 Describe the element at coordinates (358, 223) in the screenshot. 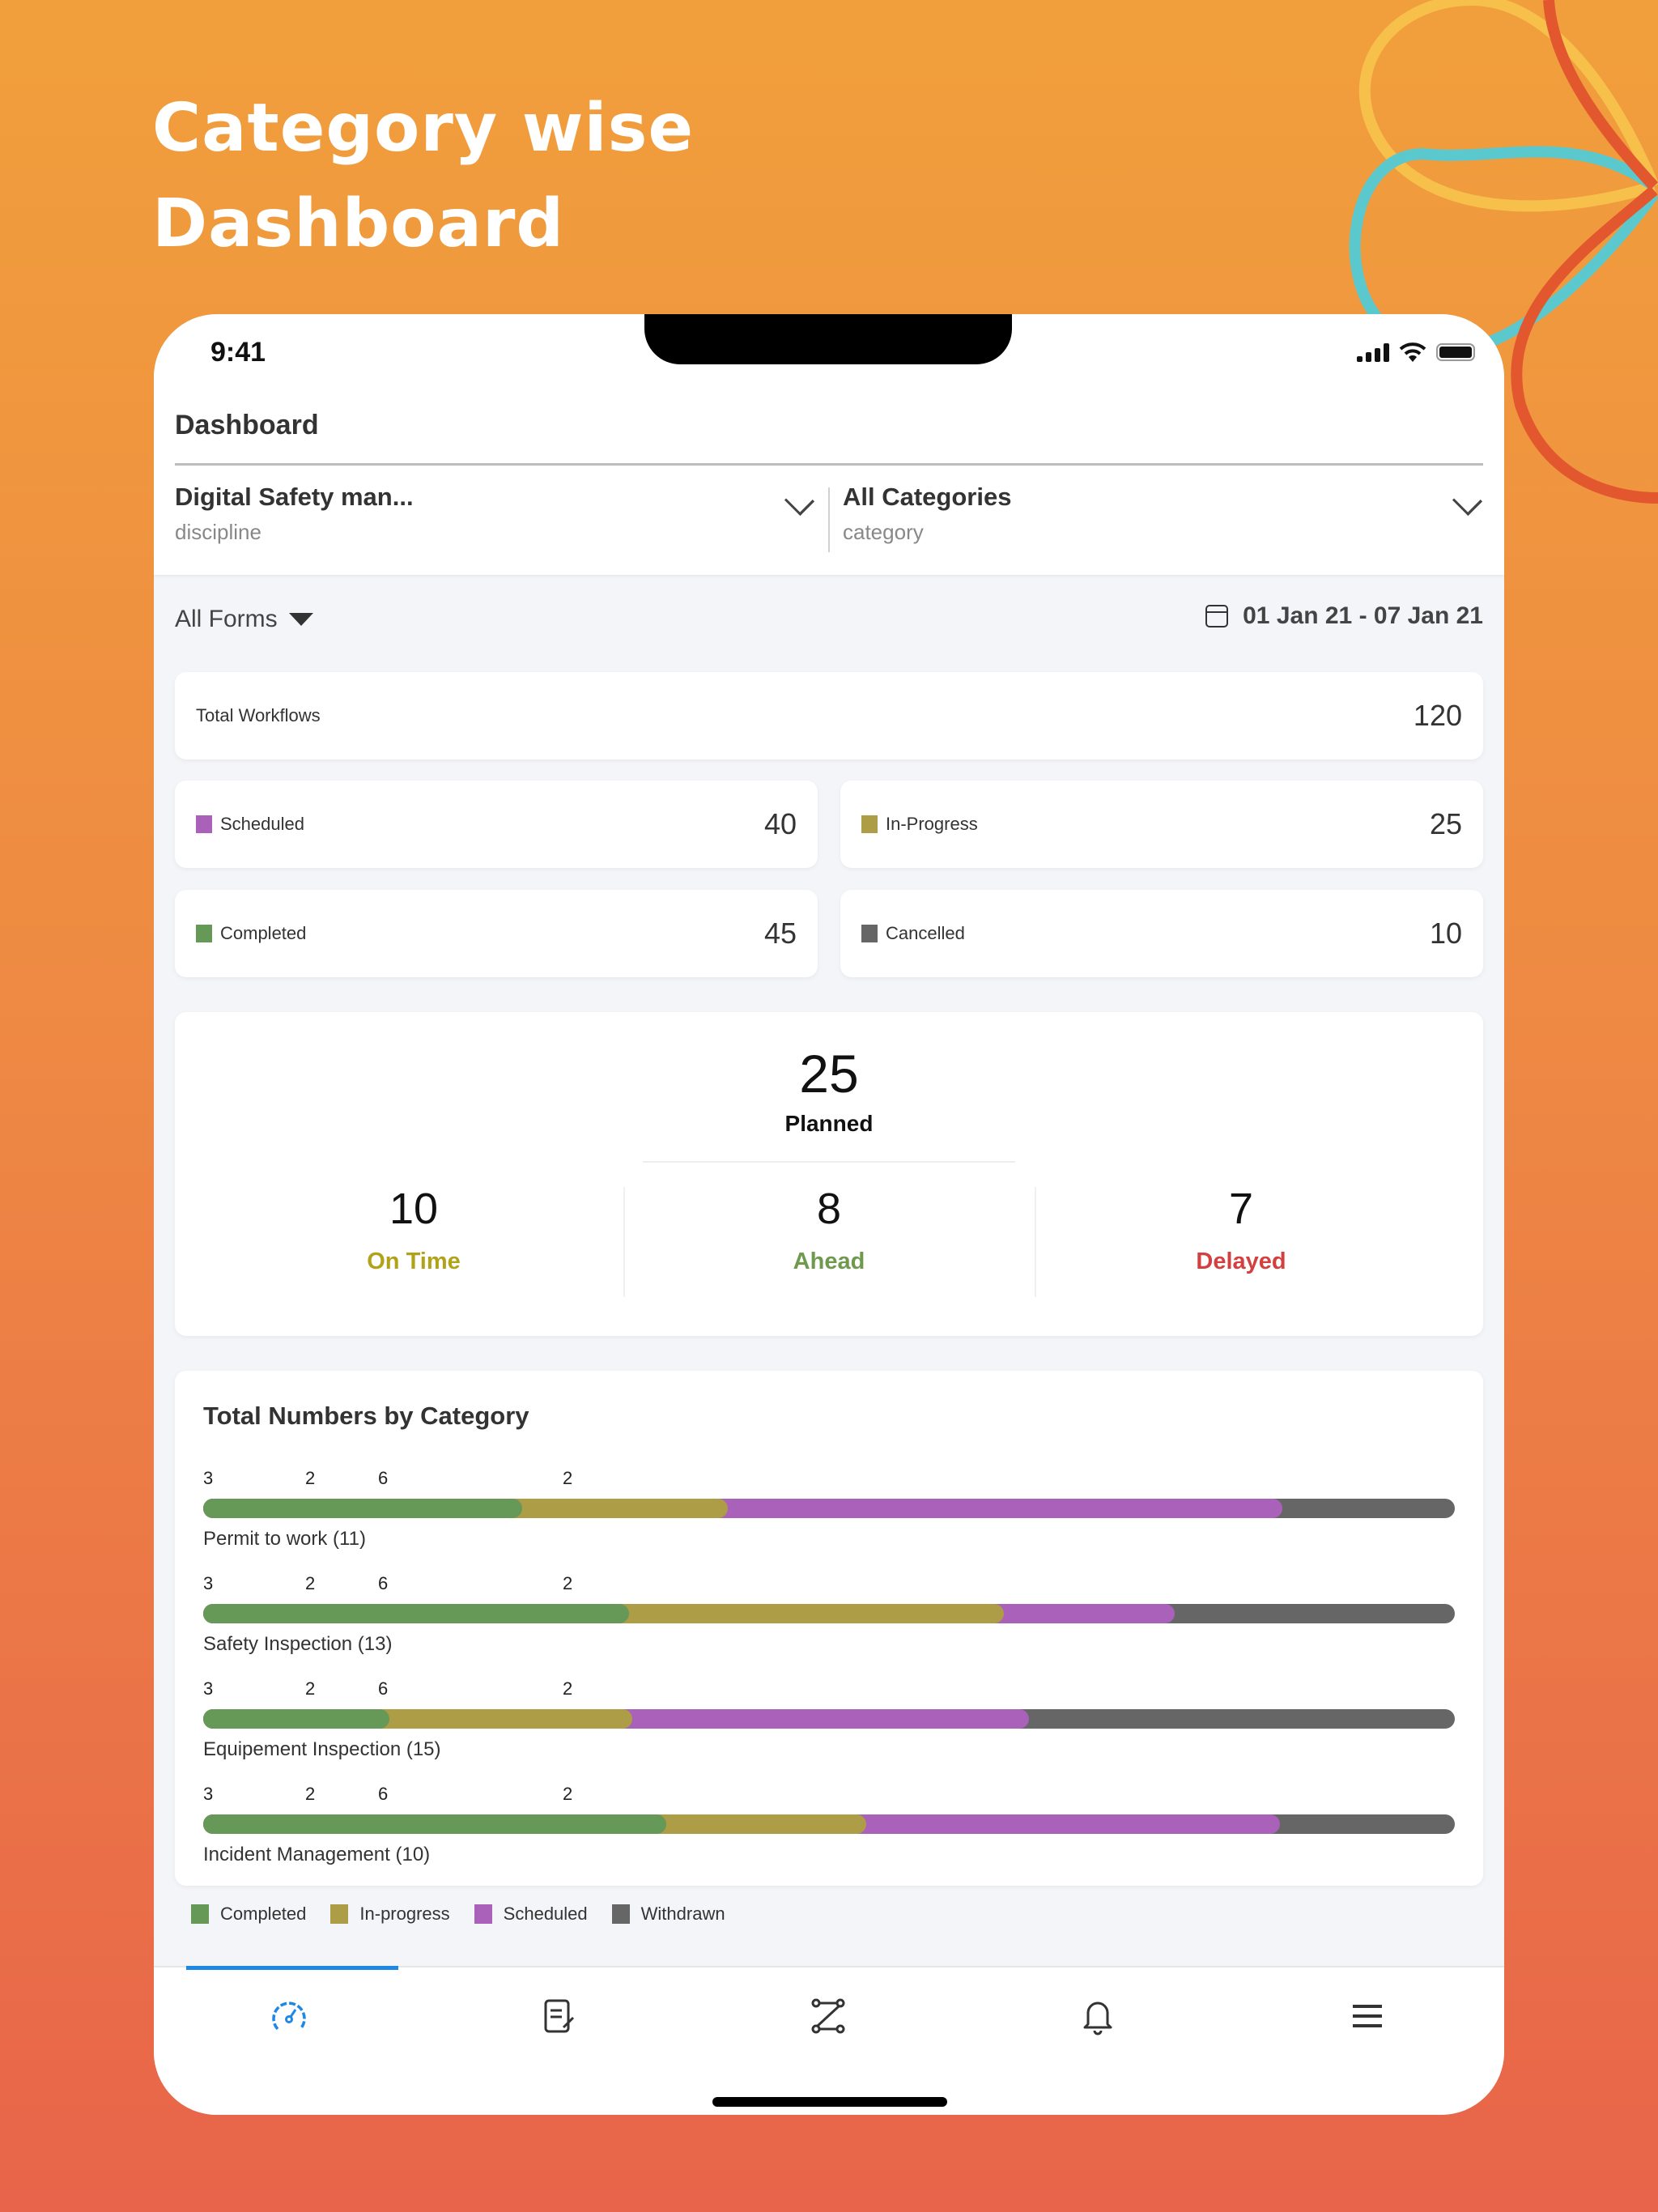

I see `promo-title-line2: Dashboard` at that location.